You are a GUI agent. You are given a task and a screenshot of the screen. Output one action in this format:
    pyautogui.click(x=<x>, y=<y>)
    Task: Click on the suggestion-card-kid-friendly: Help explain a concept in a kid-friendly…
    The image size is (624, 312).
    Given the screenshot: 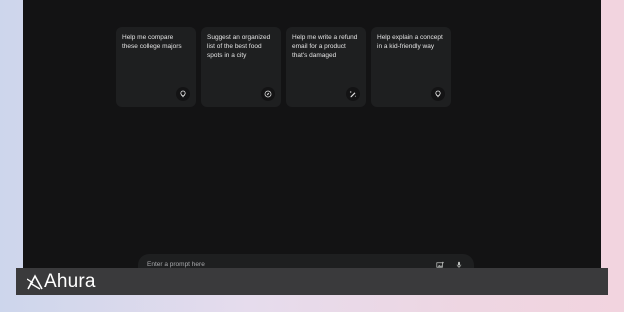 What is the action you would take?
    pyautogui.click(x=411, y=67)
    